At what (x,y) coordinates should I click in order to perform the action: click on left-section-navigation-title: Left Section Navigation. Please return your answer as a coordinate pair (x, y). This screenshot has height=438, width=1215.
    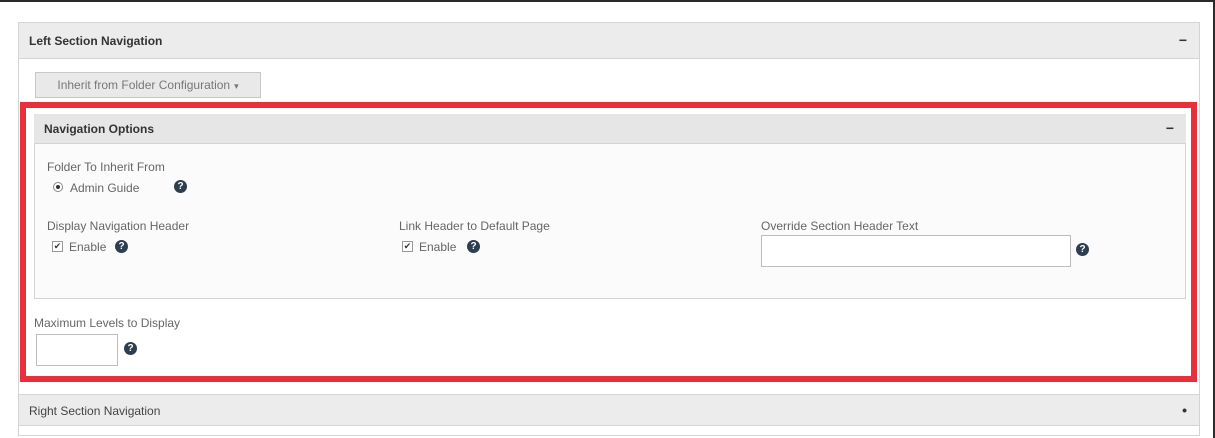
    Looking at the image, I should click on (96, 41).